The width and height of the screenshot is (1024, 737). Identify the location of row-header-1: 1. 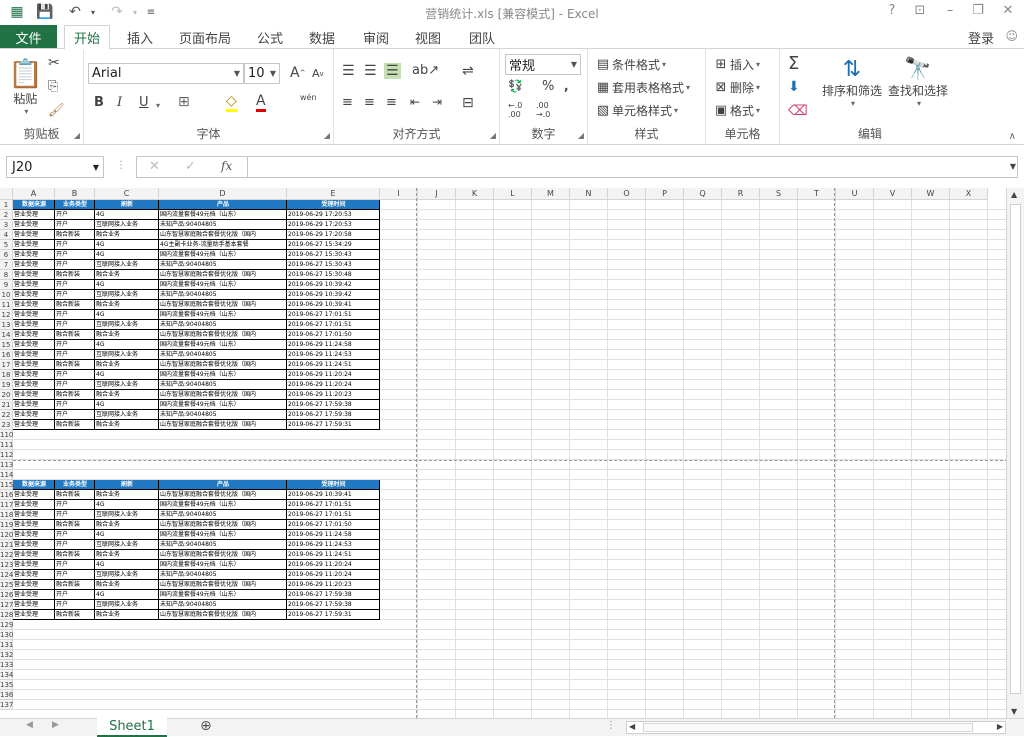
(6, 205).